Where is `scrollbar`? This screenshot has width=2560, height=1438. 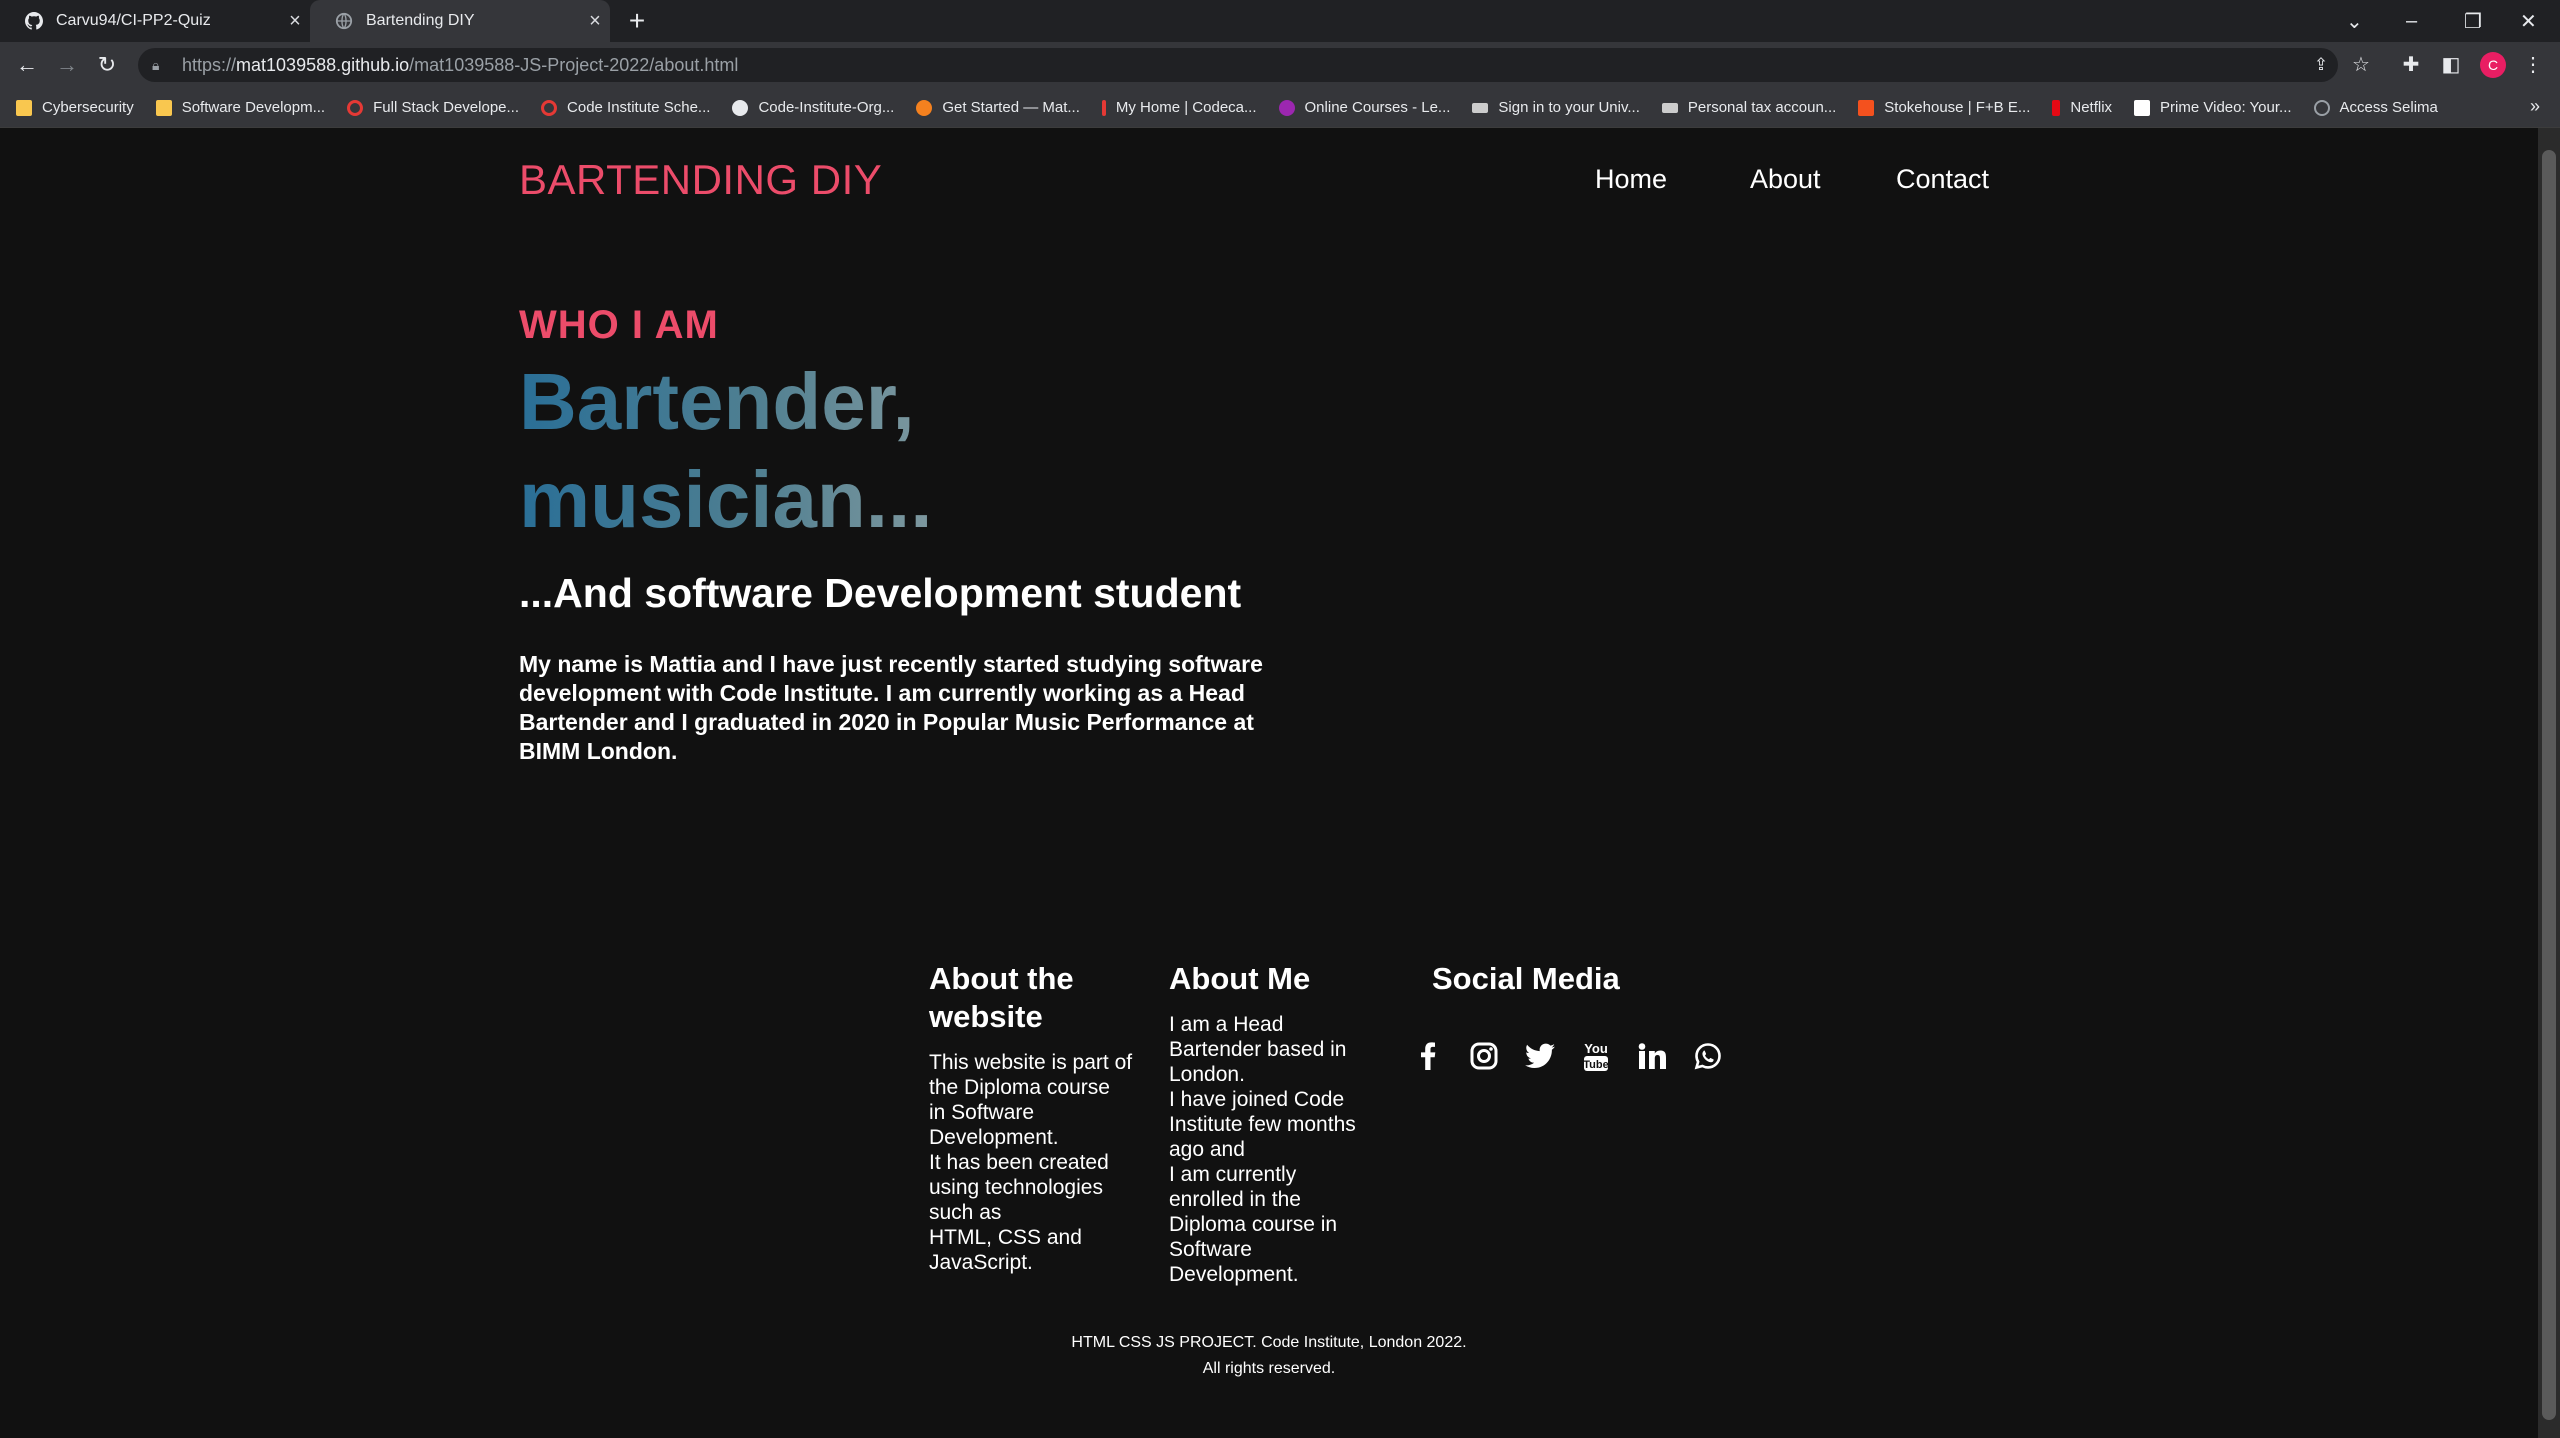 scrollbar is located at coordinates (2549, 783).